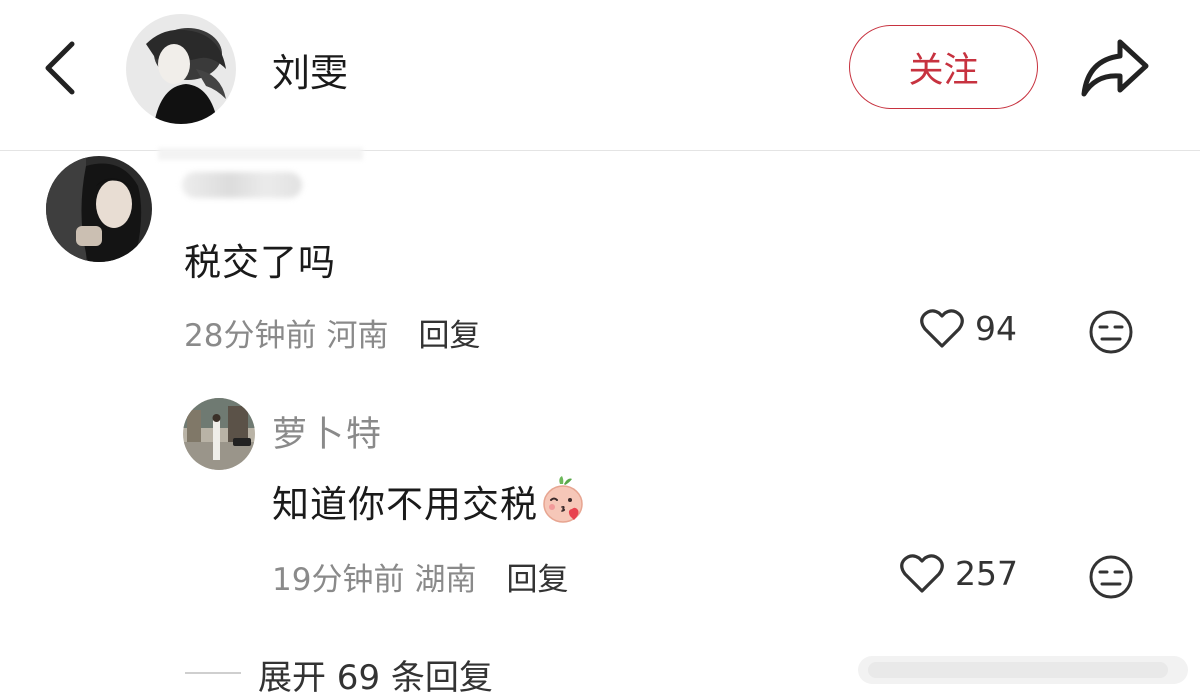 Image resolution: width=1200 pixels, height=696 pixels. Describe the element at coordinates (327, 431) in the screenshot. I see `reply-user-name: 萝卜特` at that location.